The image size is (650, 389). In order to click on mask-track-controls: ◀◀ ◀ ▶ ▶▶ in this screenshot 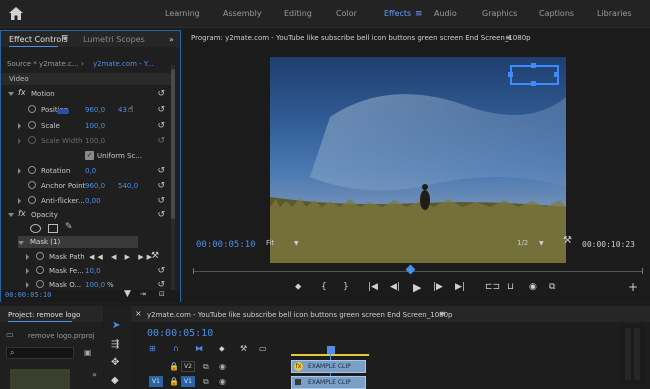, I will do `click(122, 257)`.